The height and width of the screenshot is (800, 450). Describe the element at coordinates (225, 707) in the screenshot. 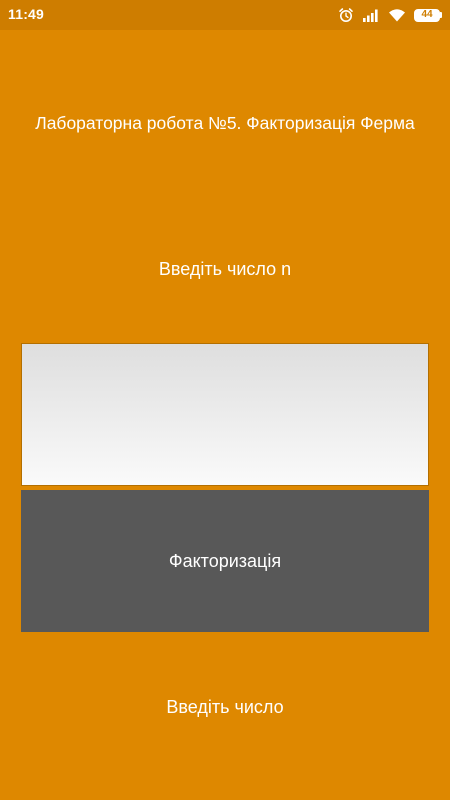

I see `result-label: Введіть число` at that location.